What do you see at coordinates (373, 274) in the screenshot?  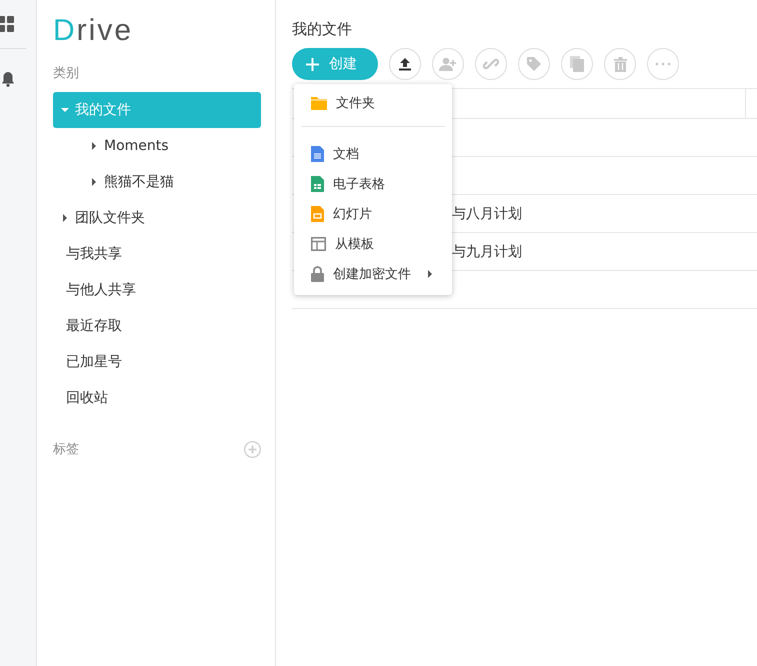 I see `menu-item: 创建加密文件` at bounding box center [373, 274].